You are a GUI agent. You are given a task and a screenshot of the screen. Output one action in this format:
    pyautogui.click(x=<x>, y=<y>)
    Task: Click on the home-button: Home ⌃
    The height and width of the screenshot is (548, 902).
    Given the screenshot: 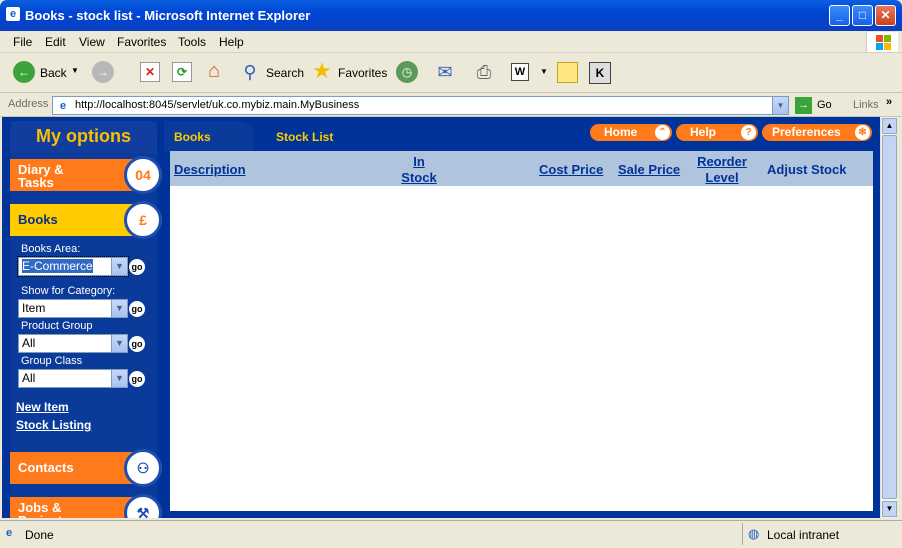 What is the action you would take?
    pyautogui.click(x=631, y=132)
    